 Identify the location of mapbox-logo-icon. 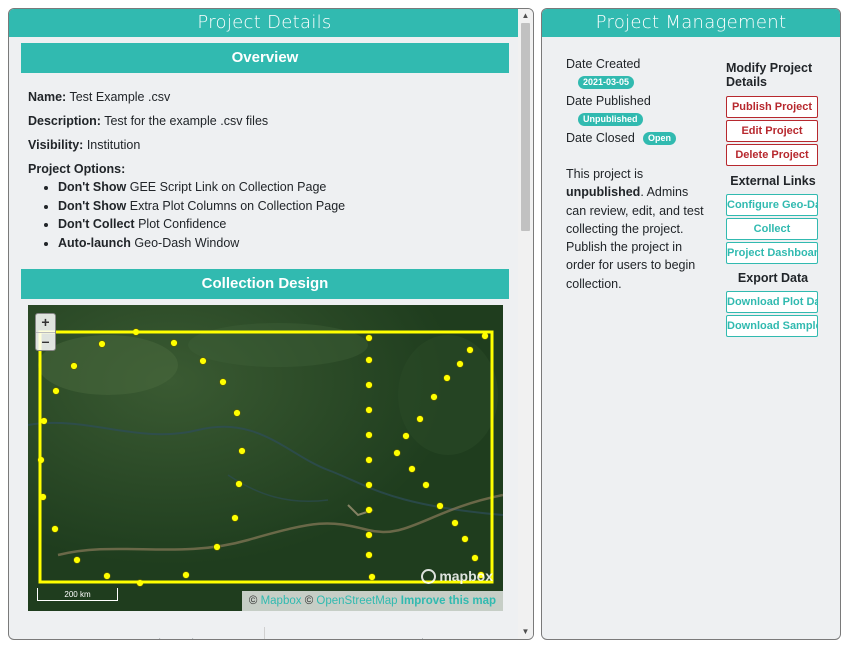
(429, 576).